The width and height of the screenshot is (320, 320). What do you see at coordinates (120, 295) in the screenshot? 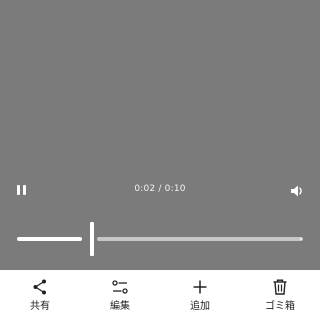
I see `edit-button: 編集` at bounding box center [120, 295].